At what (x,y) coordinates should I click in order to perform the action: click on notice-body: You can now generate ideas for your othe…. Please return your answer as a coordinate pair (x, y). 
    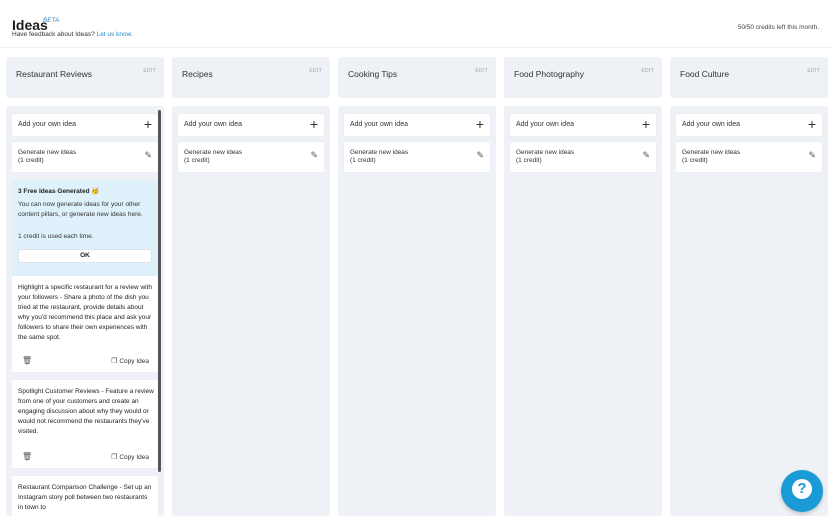
    Looking at the image, I should click on (80, 209).